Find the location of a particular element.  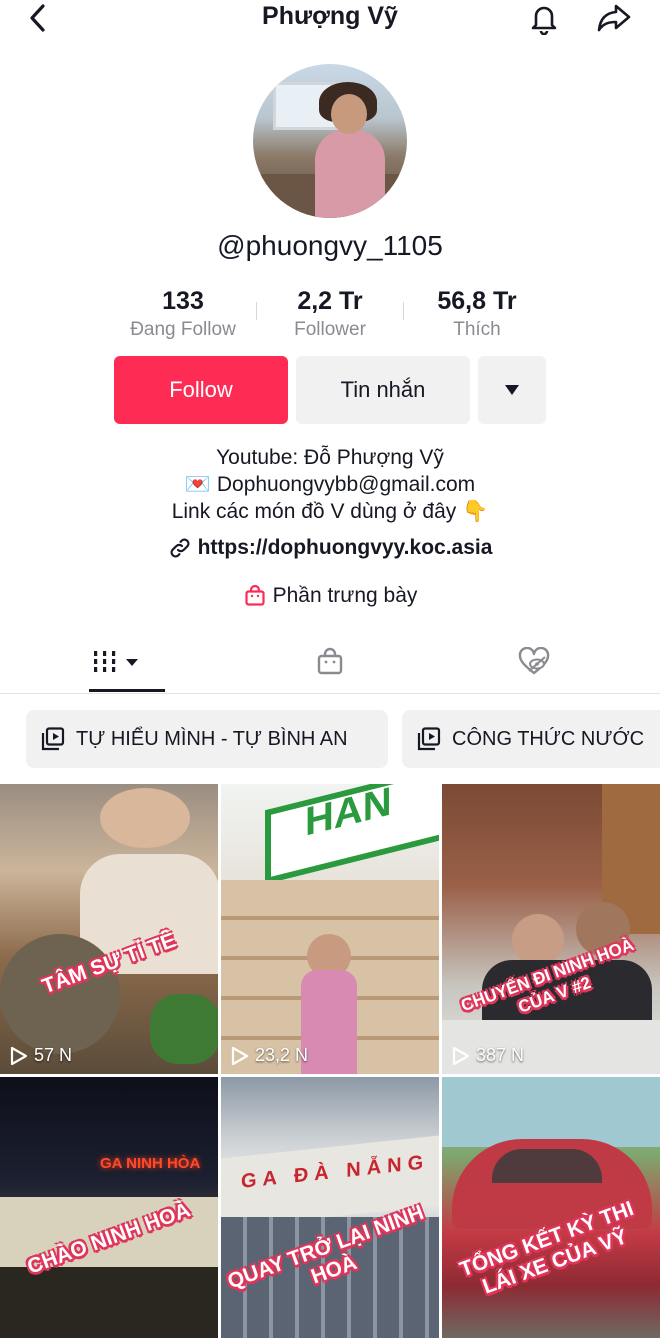

video-thumbnail: HÀN 23,2 N is located at coordinates (330, 929).